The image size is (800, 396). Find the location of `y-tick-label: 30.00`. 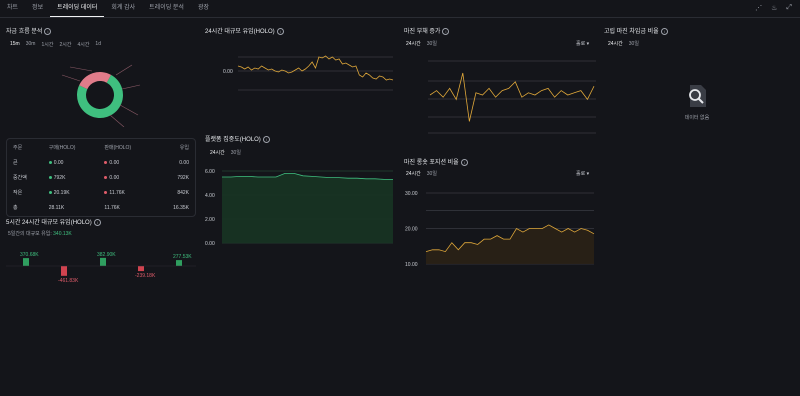

y-tick-label: 30.00 is located at coordinates (411, 194).